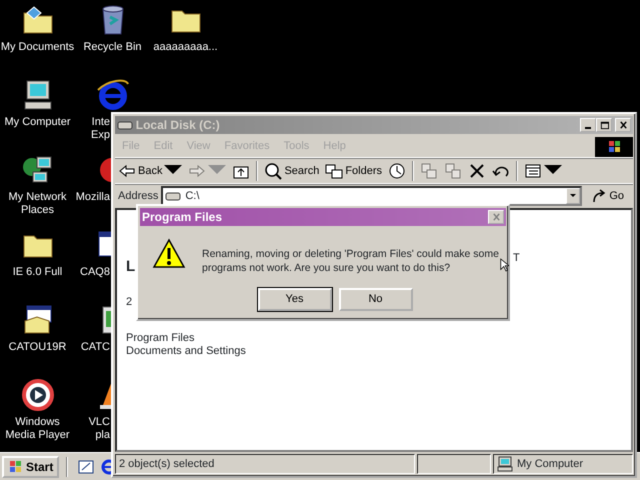 The image size is (640, 480). I want to click on computer-icon, so click(505, 464).